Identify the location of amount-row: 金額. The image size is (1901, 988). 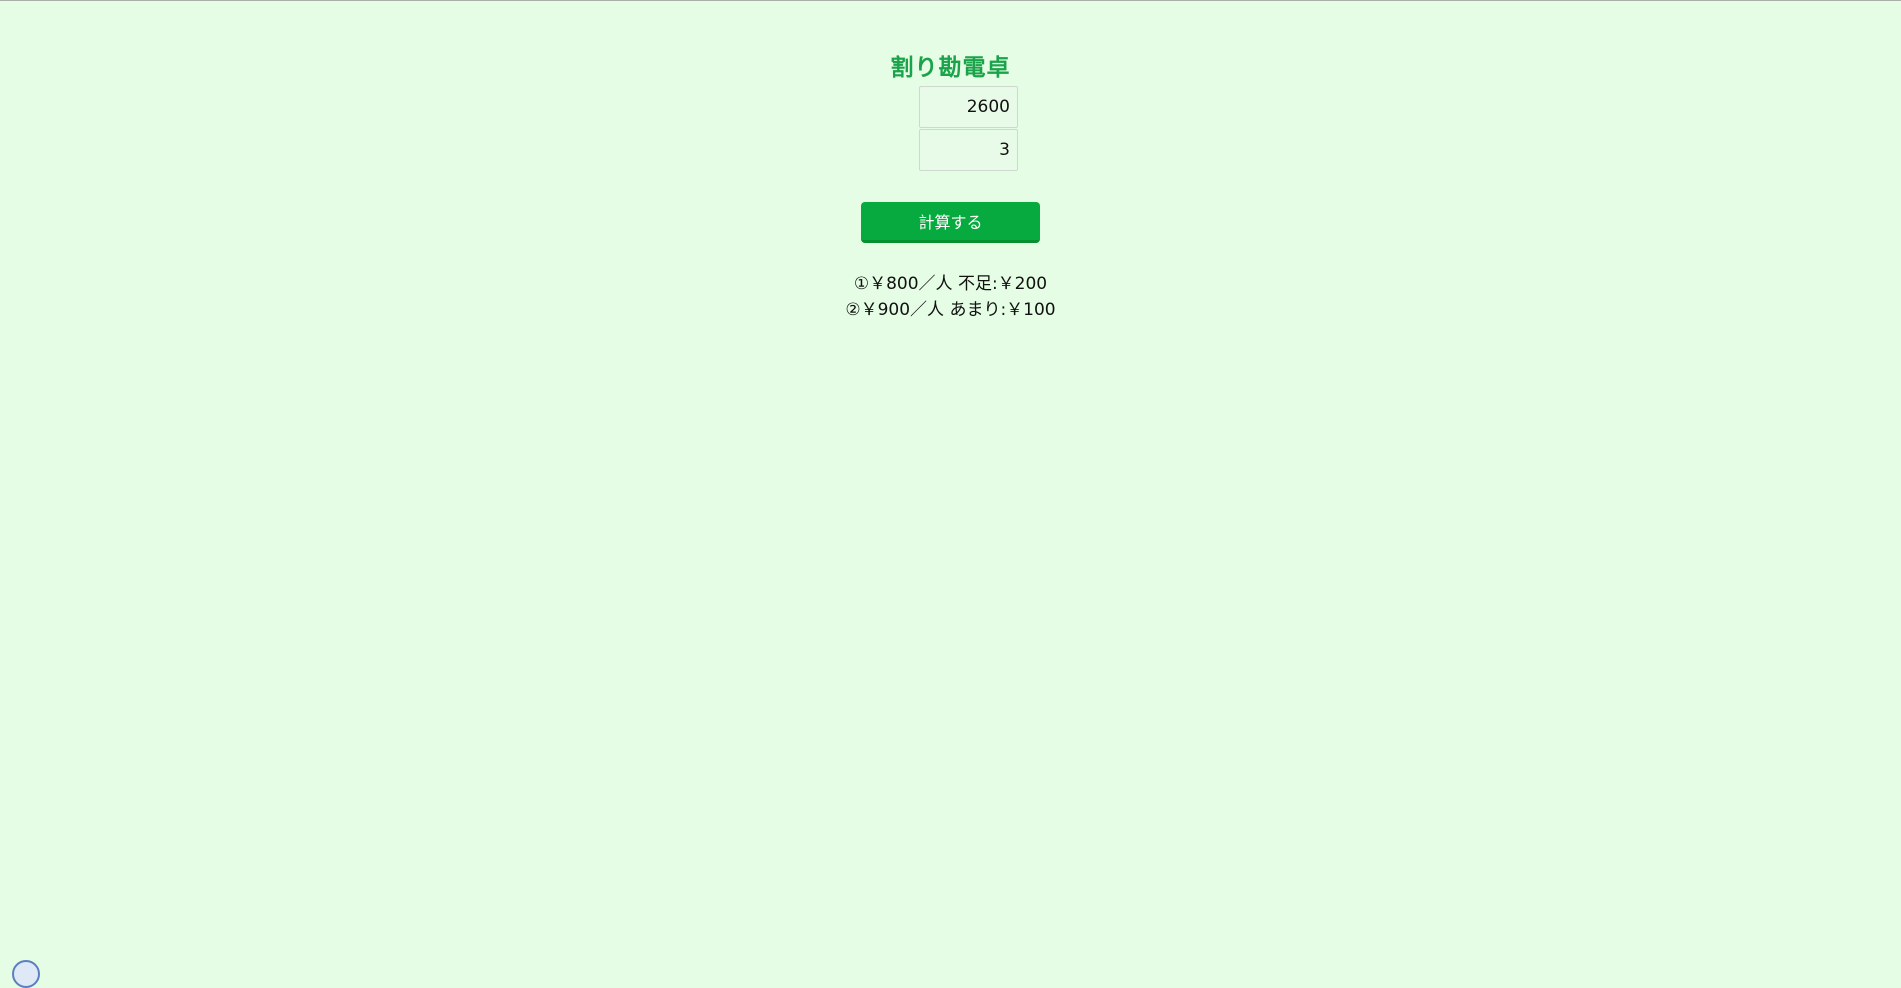
(955, 107).